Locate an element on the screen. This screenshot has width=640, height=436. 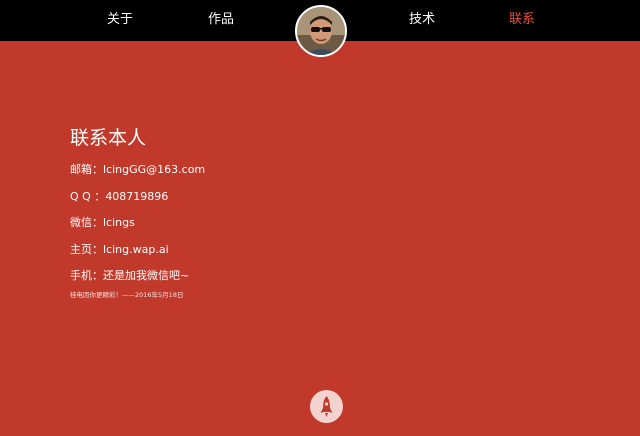
nav-about: 关于 is located at coordinates (120, 20).